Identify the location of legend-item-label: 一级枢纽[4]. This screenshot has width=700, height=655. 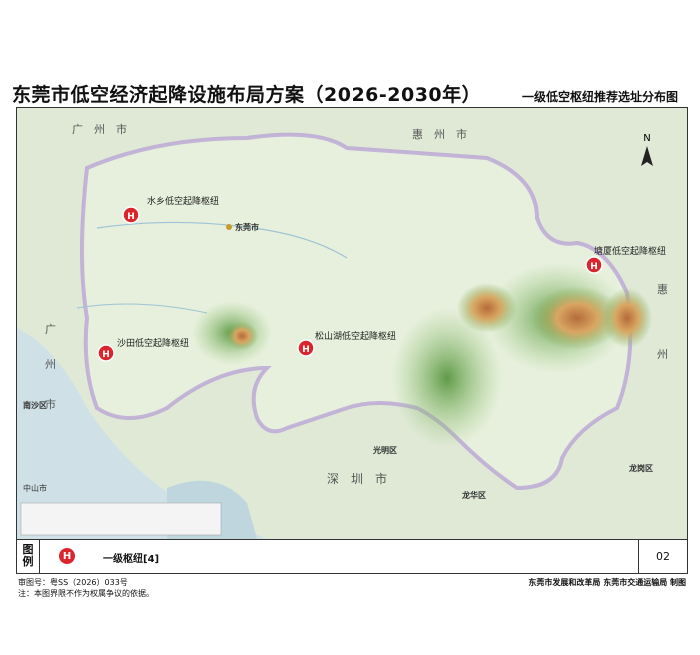
(131, 559).